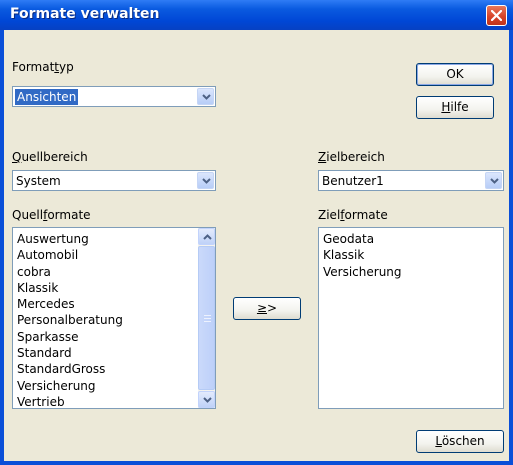 This screenshot has width=513, height=465. I want to click on formattyp-dropdown-button, so click(205, 96).